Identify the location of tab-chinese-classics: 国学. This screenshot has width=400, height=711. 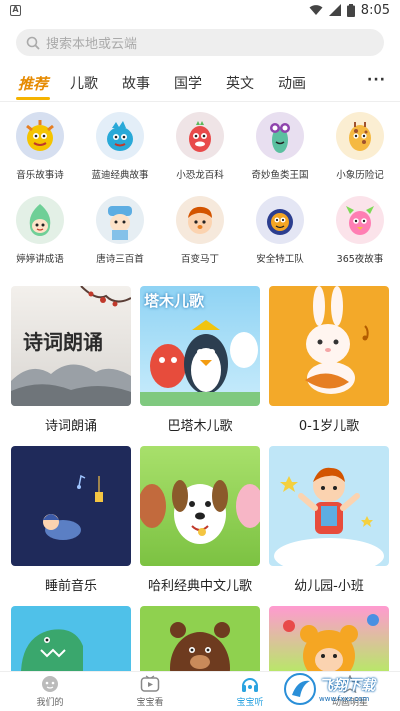
(188, 83).